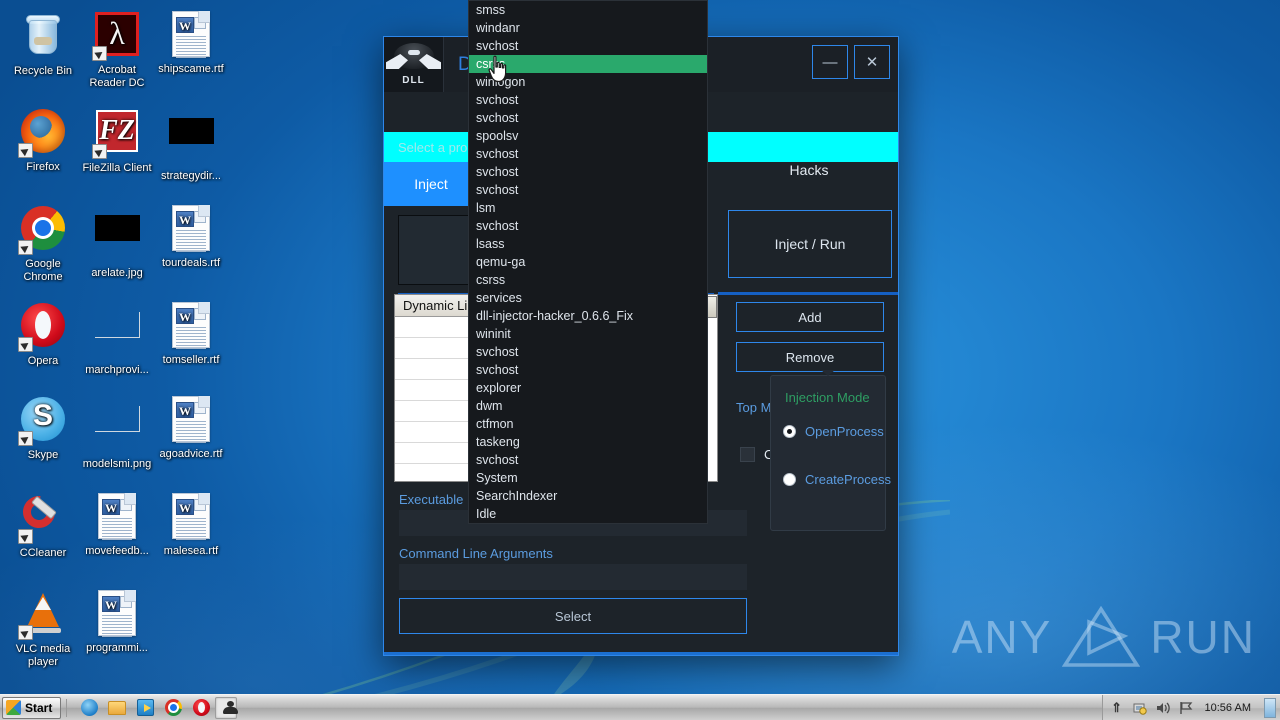 The image size is (1280, 720). I want to click on process-list-item: windanr, so click(588, 28).